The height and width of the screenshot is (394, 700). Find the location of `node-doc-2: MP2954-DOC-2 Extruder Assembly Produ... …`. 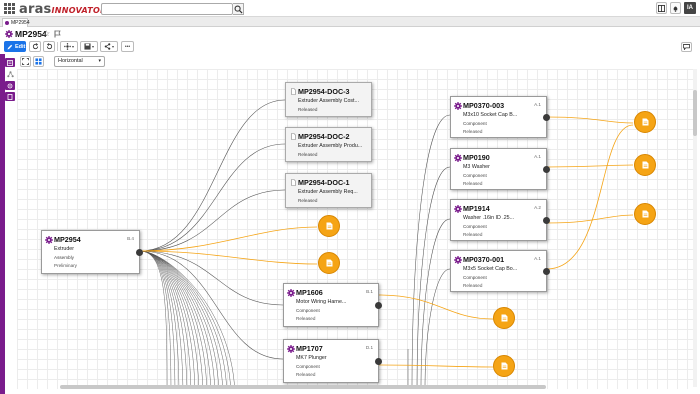

node-doc-2: MP2954-DOC-2 Extruder Assembly Produ... … is located at coordinates (328, 144).